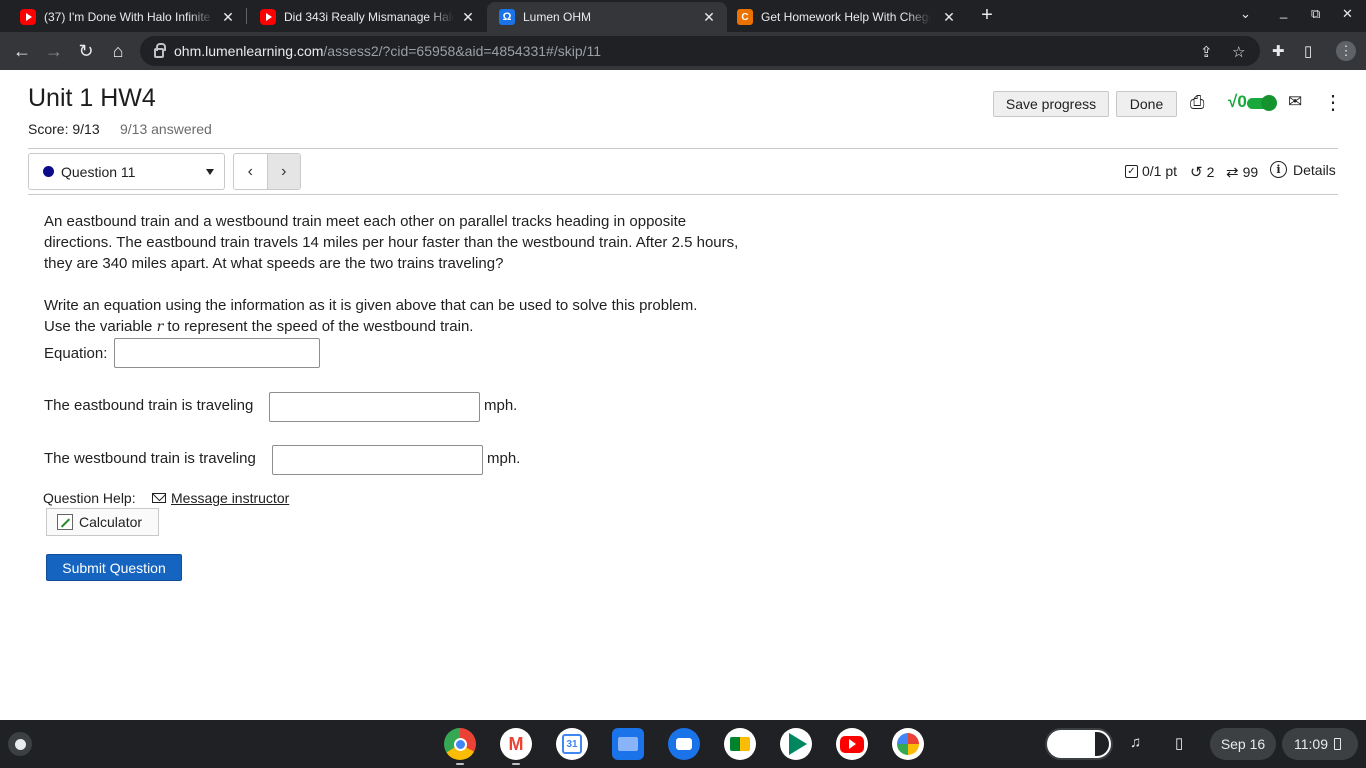  What do you see at coordinates (796, 744) in the screenshot?
I see `play-store-icon` at bounding box center [796, 744].